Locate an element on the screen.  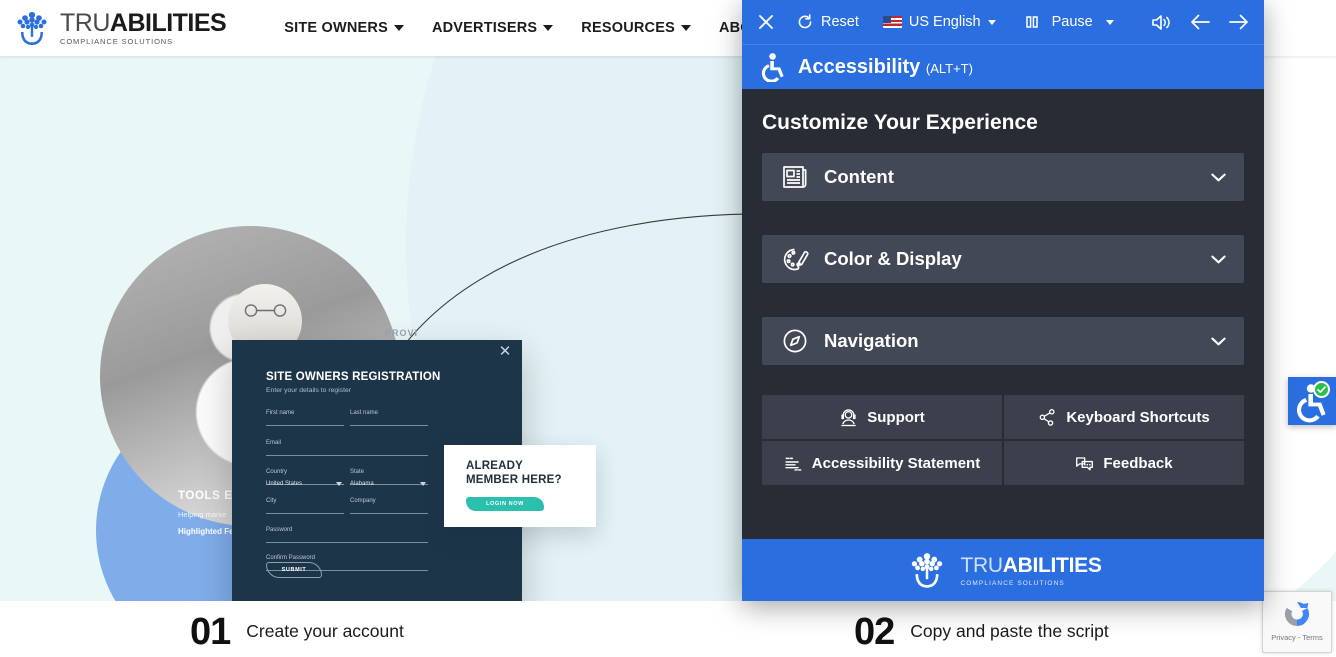
site-logo: TRUABILITIES COMPLIANCE SOLUTIONS is located at coordinates (118, 28).